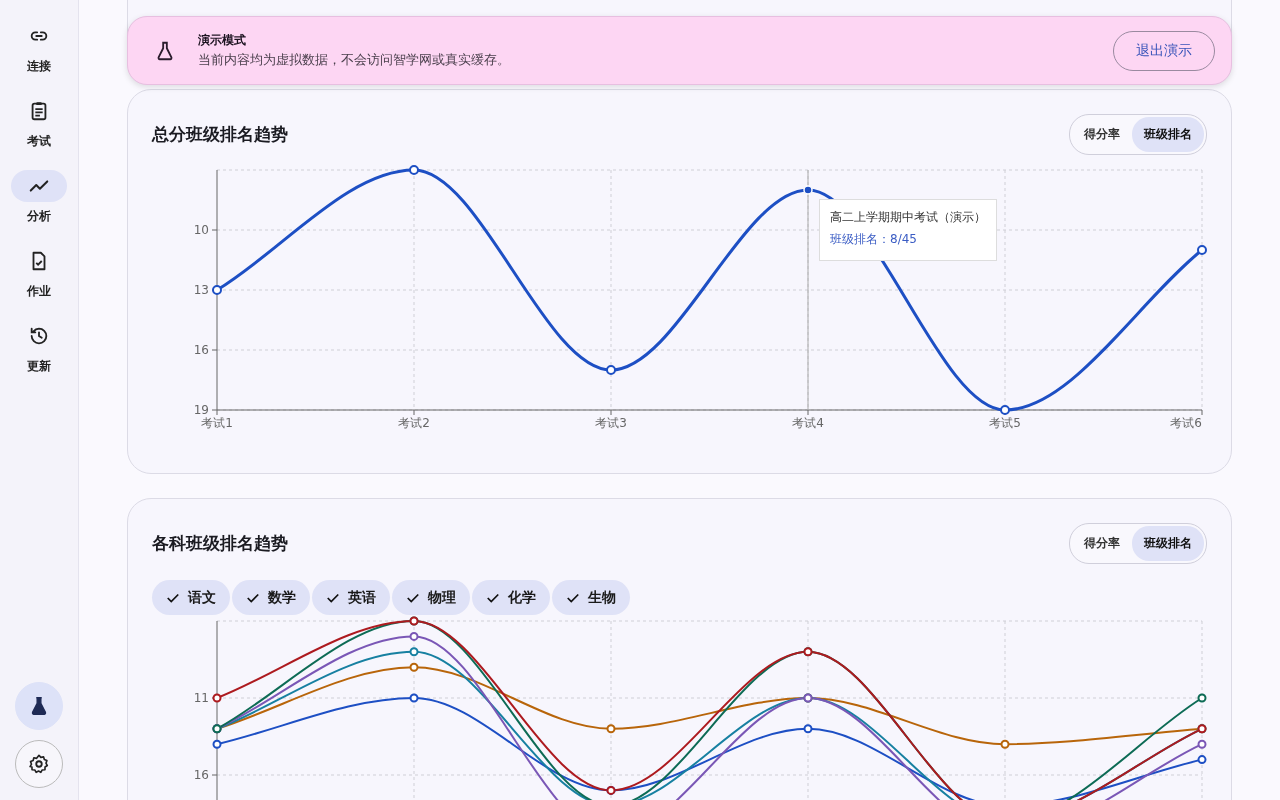  Describe the element at coordinates (908, 217) in the screenshot. I see `tooltip-title: 高二上学期期中考试（演示）` at that location.